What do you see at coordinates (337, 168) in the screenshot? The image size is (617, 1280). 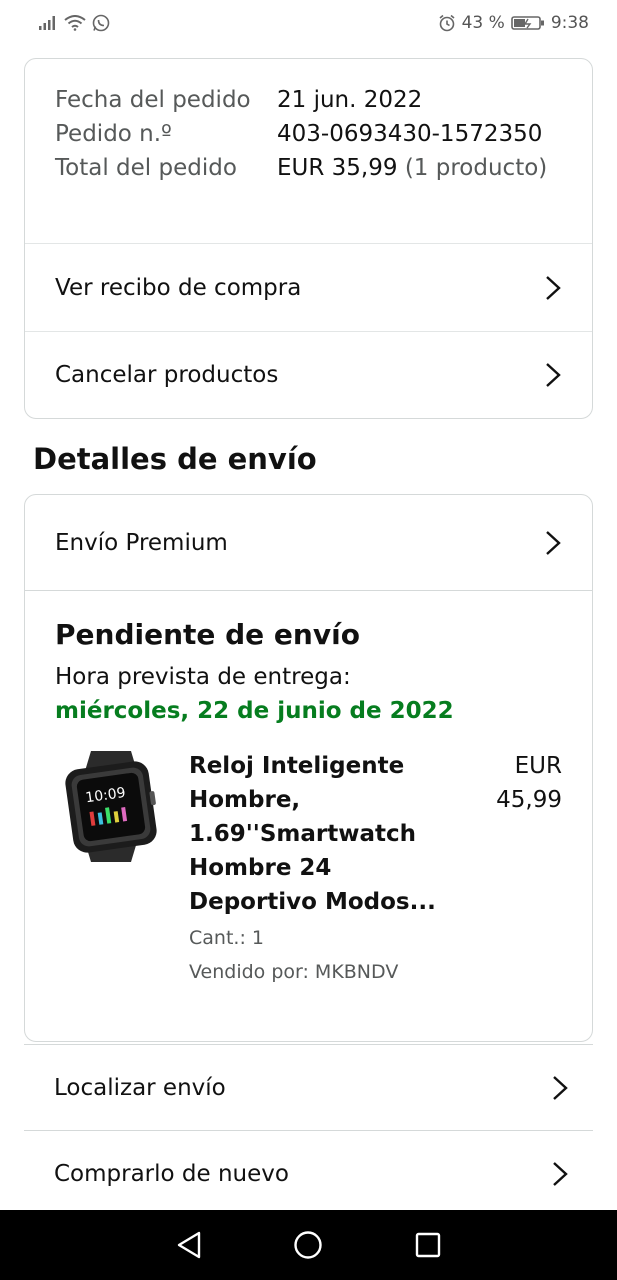 I see `order-total-amount: EUR 35,99` at bounding box center [337, 168].